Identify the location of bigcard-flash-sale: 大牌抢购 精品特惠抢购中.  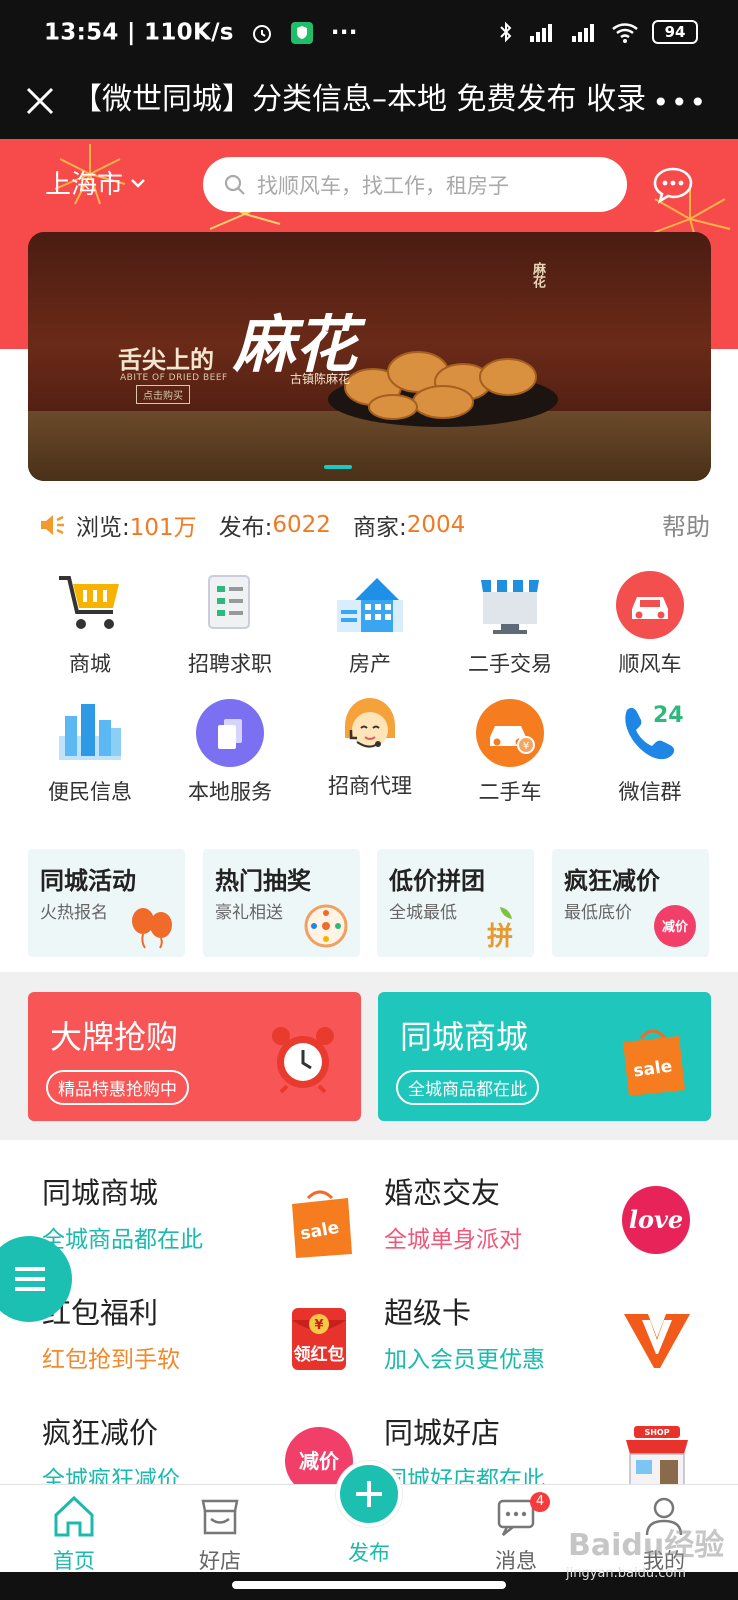
(194, 1056).